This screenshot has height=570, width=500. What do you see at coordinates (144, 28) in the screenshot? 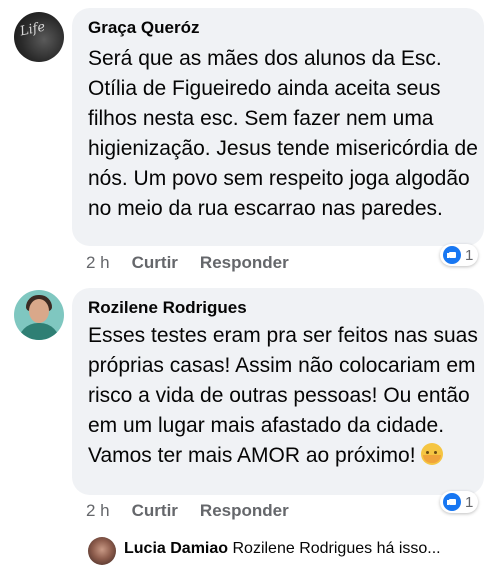
I see `comment-author: Graça Queróz` at bounding box center [144, 28].